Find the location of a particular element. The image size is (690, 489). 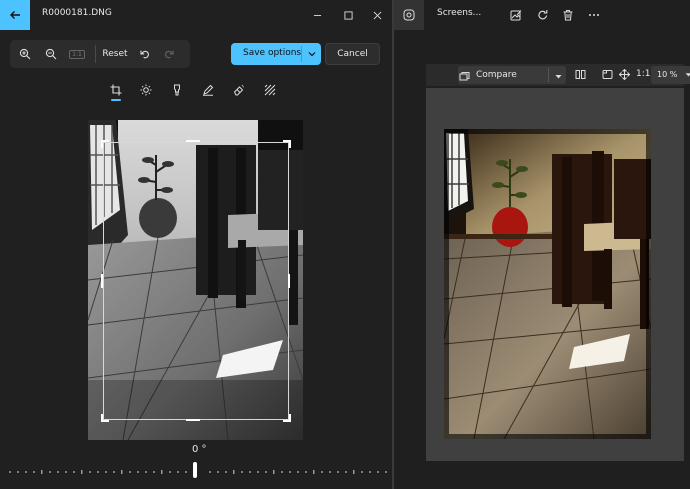

redo-icon is located at coordinates (169, 54).